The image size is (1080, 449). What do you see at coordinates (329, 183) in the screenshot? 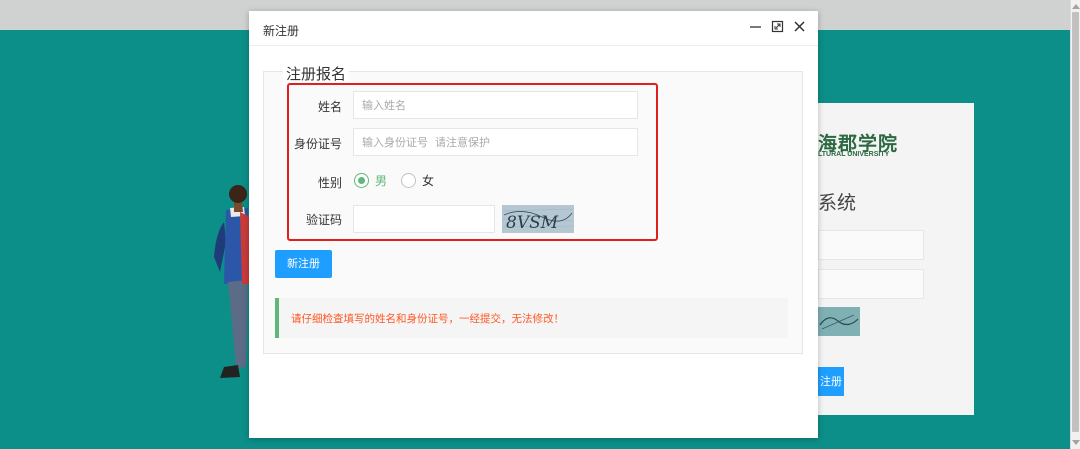
I see `gender-label: 性别` at bounding box center [329, 183].